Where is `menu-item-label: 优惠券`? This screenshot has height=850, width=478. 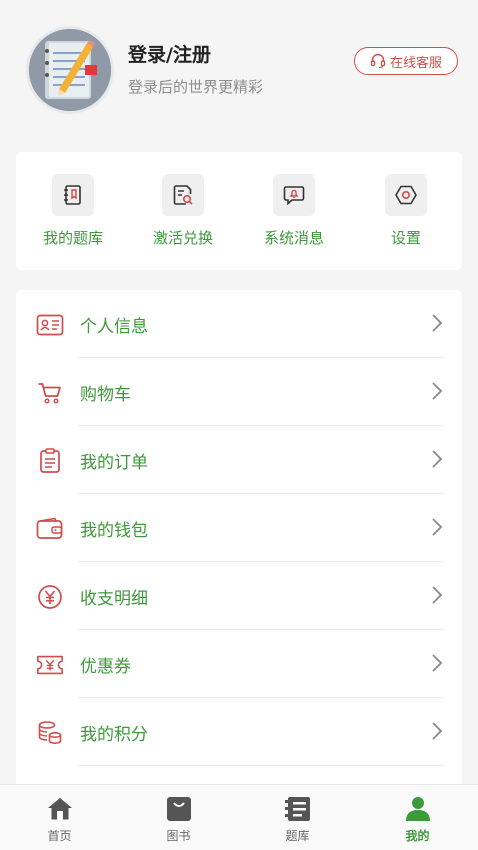 menu-item-label: 优惠券 is located at coordinates (105, 667).